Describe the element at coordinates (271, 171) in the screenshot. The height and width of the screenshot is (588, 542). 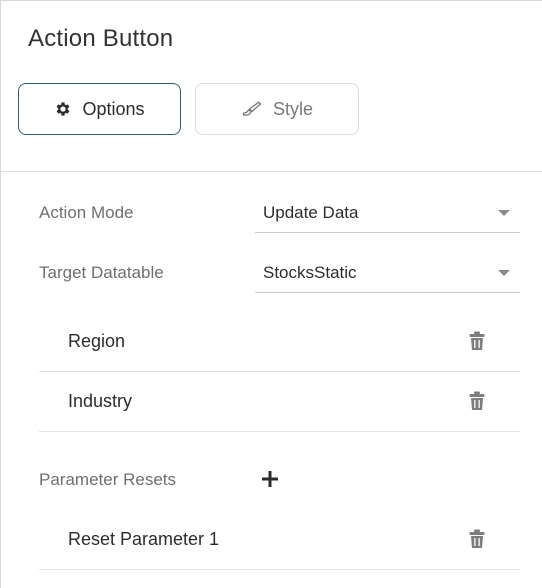
I see `header-divider` at that location.